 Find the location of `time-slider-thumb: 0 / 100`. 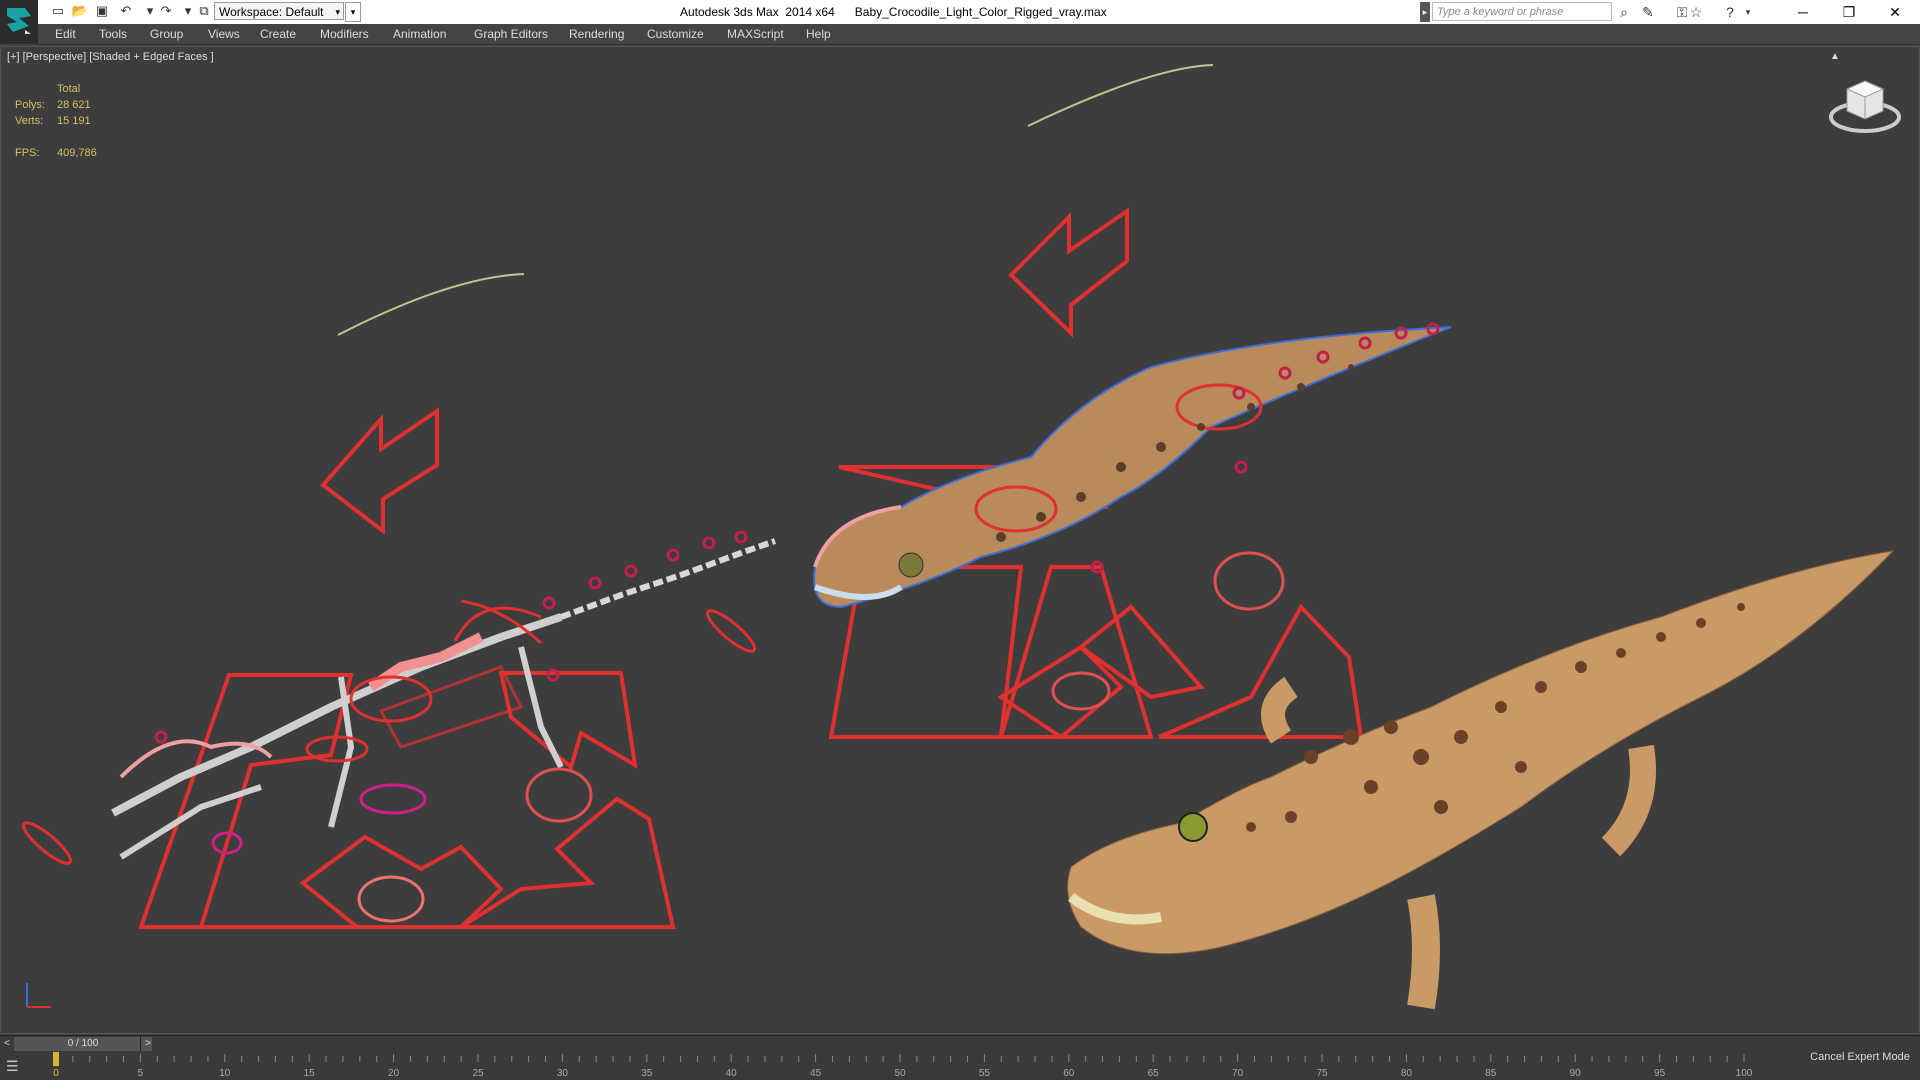

time-slider-thumb: 0 / 100 is located at coordinates (83, 1044).